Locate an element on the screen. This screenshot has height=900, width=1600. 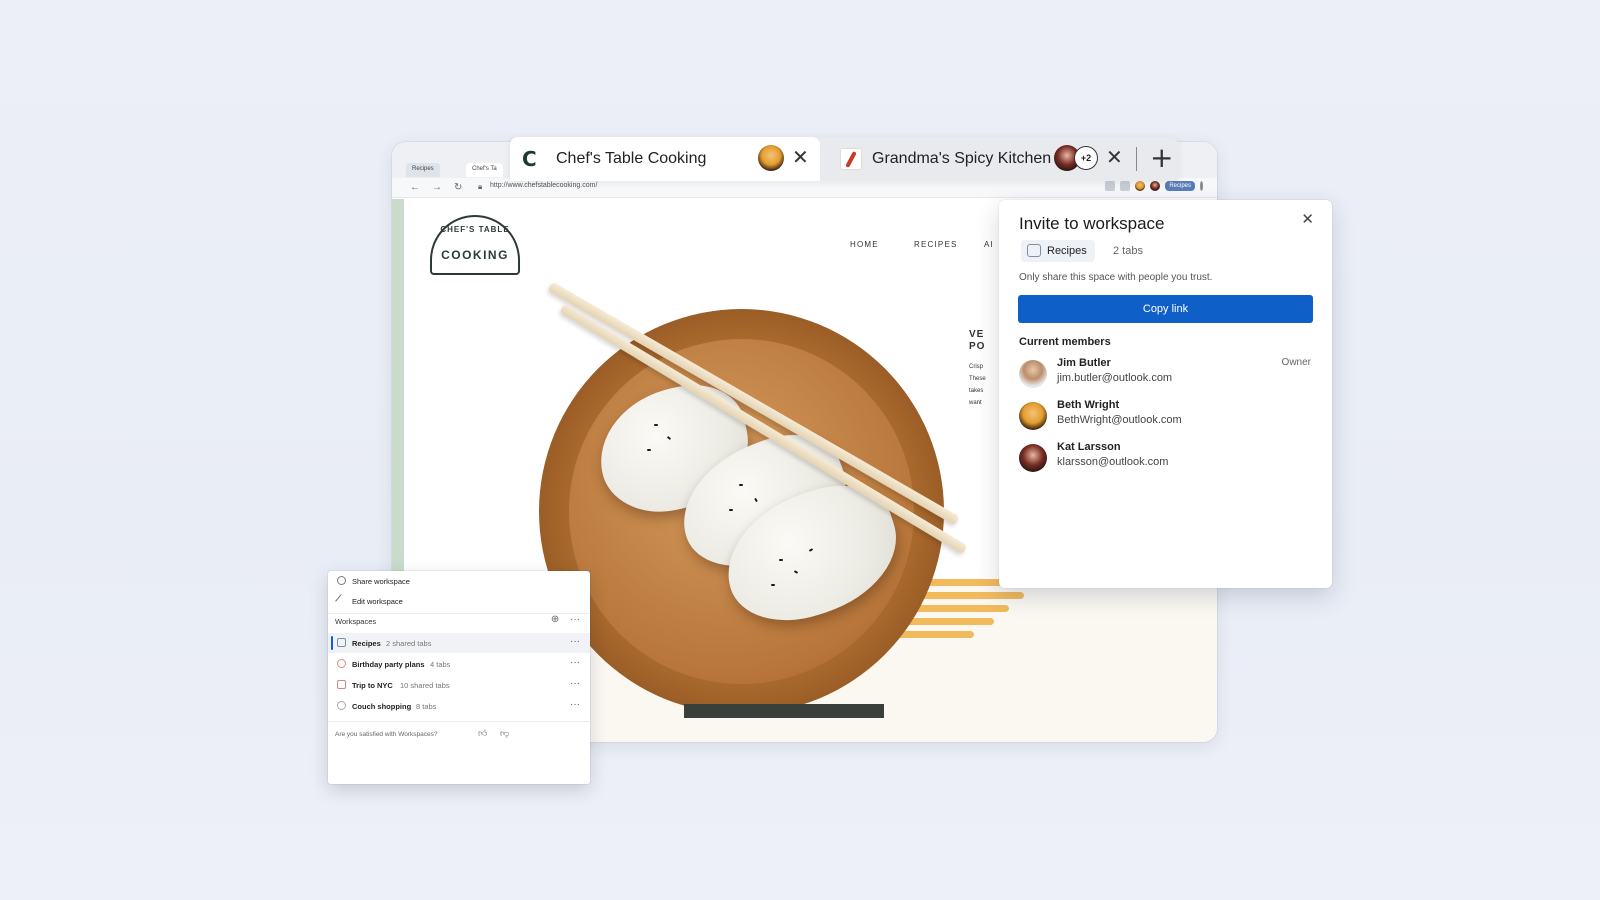
hero-body-3: takes is located at coordinates (976, 391).